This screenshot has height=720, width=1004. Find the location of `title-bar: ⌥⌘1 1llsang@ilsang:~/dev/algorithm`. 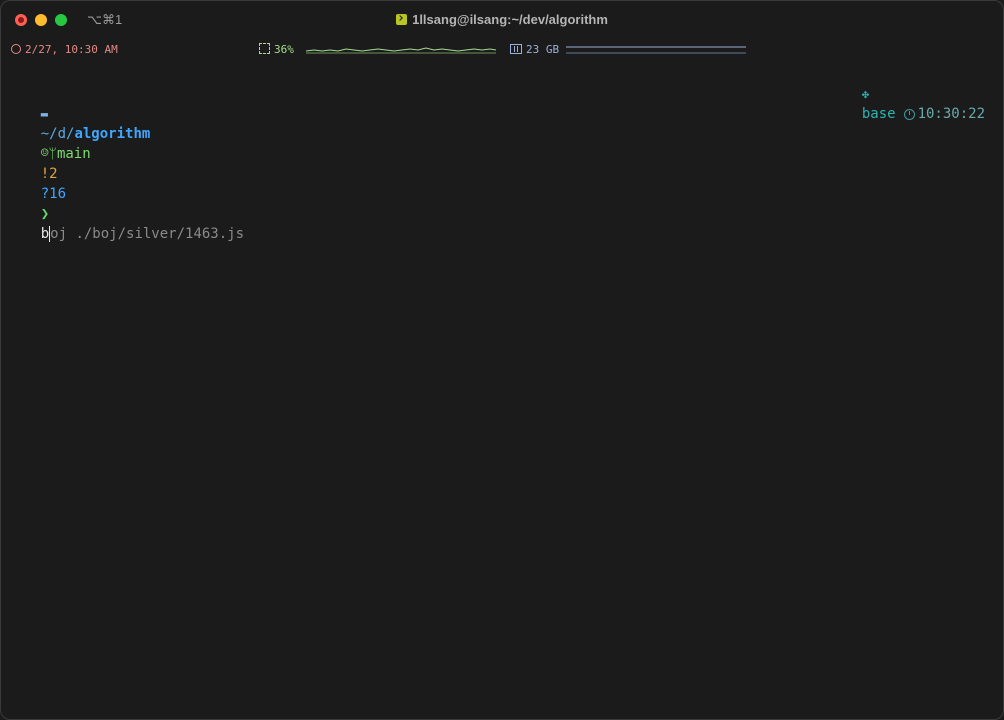

title-bar: ⌥⌘1 1llsang@ilsang:~/dev/algorithm is located at coordinates (502, 20).